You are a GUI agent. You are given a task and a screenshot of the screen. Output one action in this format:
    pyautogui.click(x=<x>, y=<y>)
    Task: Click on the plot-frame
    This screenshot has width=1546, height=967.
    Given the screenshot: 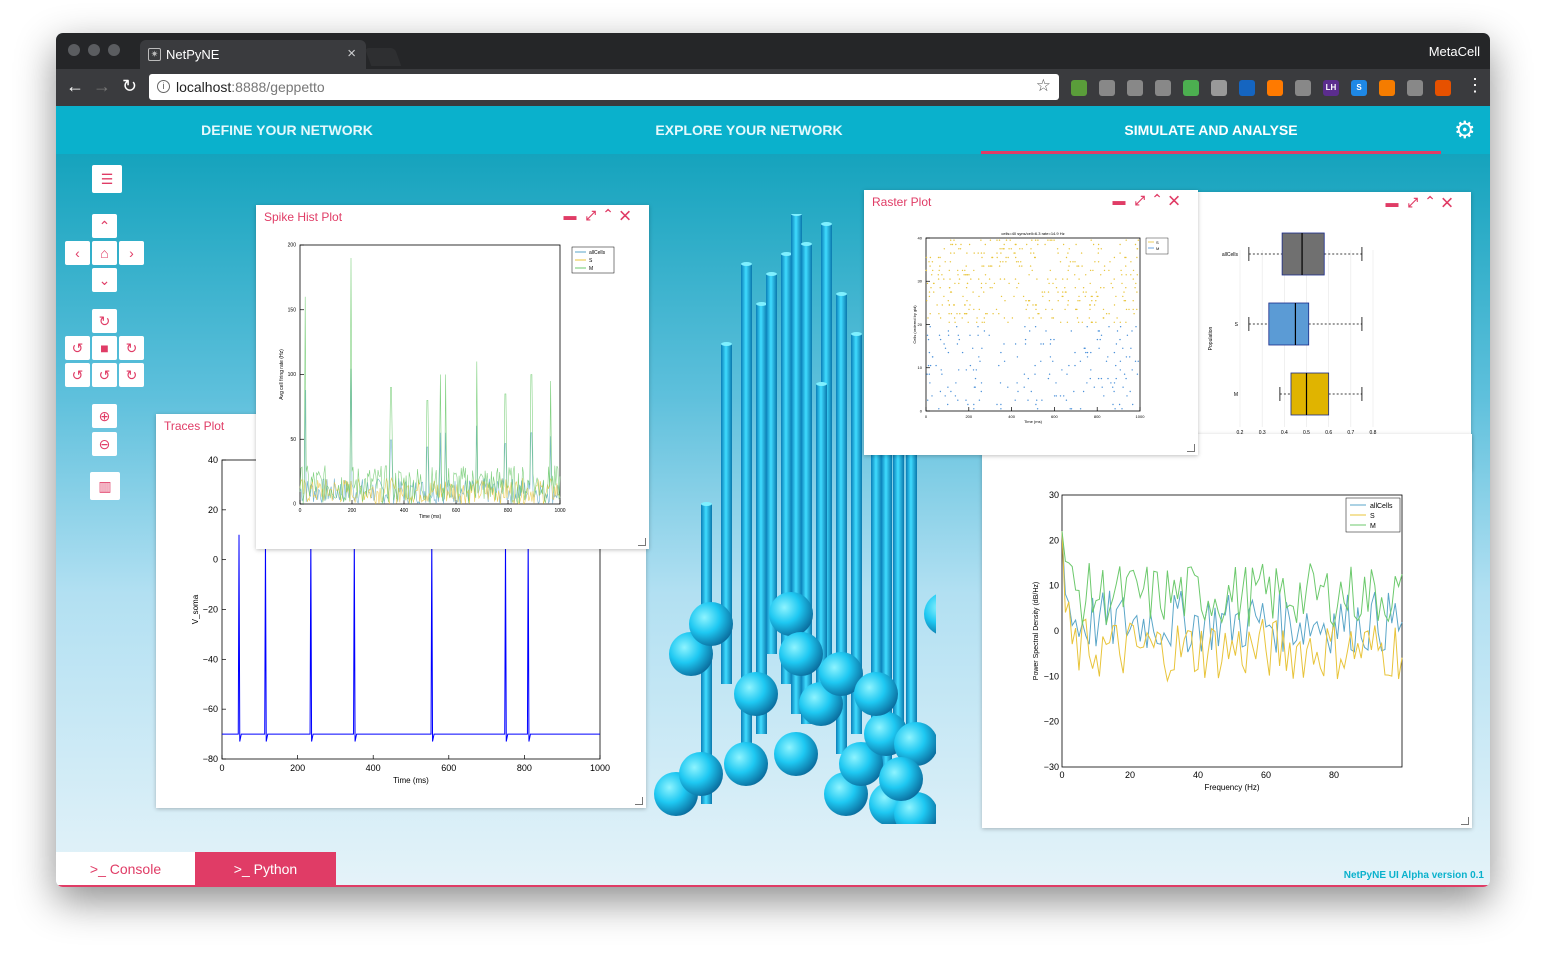 What is the action you would take?
    pyautogui.click(x=1033, y=324)
    